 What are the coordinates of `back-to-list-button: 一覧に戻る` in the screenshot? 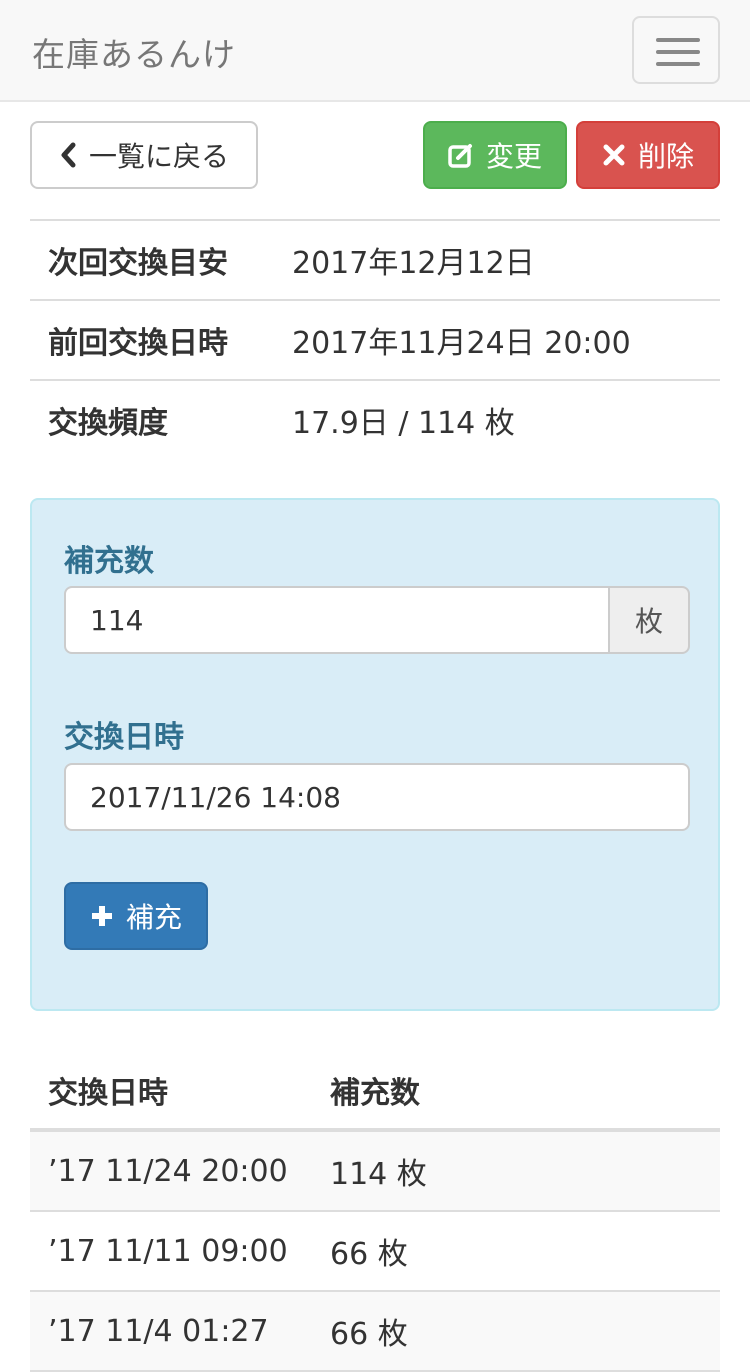 It's located at (144, 155).